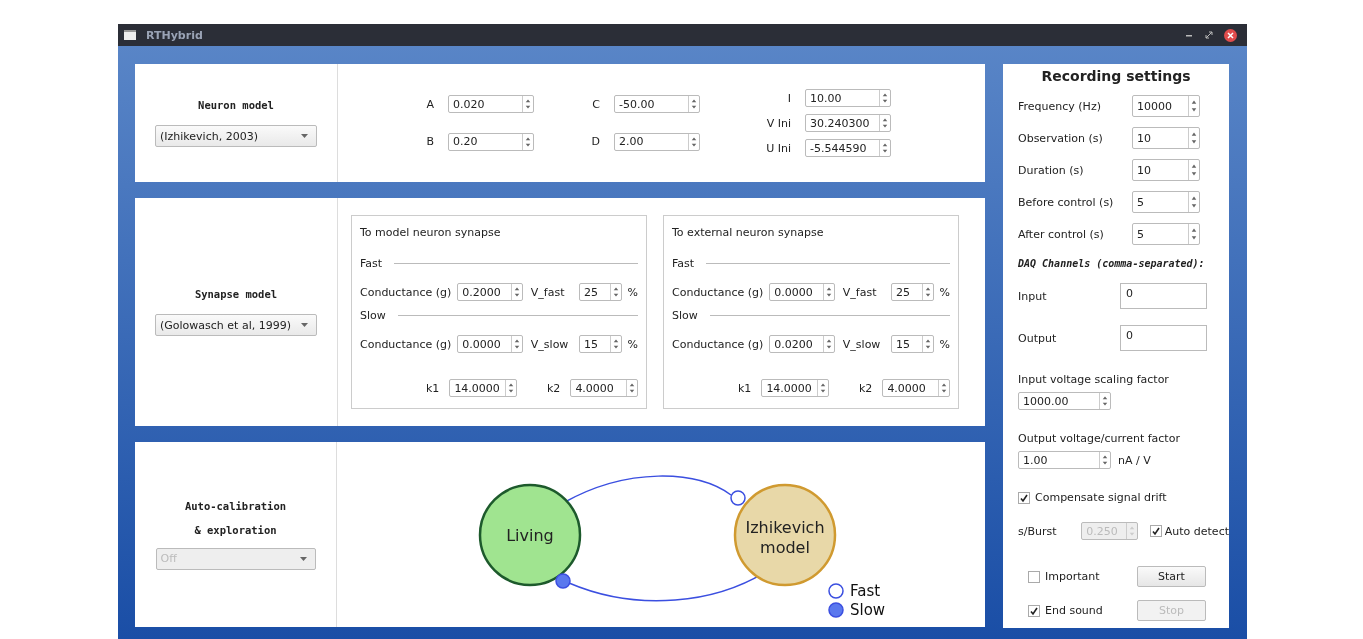 The width and height of the screenshot is (1363, 639). Describe the element at coordinates (236, 325) in the screenshot. I see `dropdown: (Golowasch et al, 1999)` at that location.